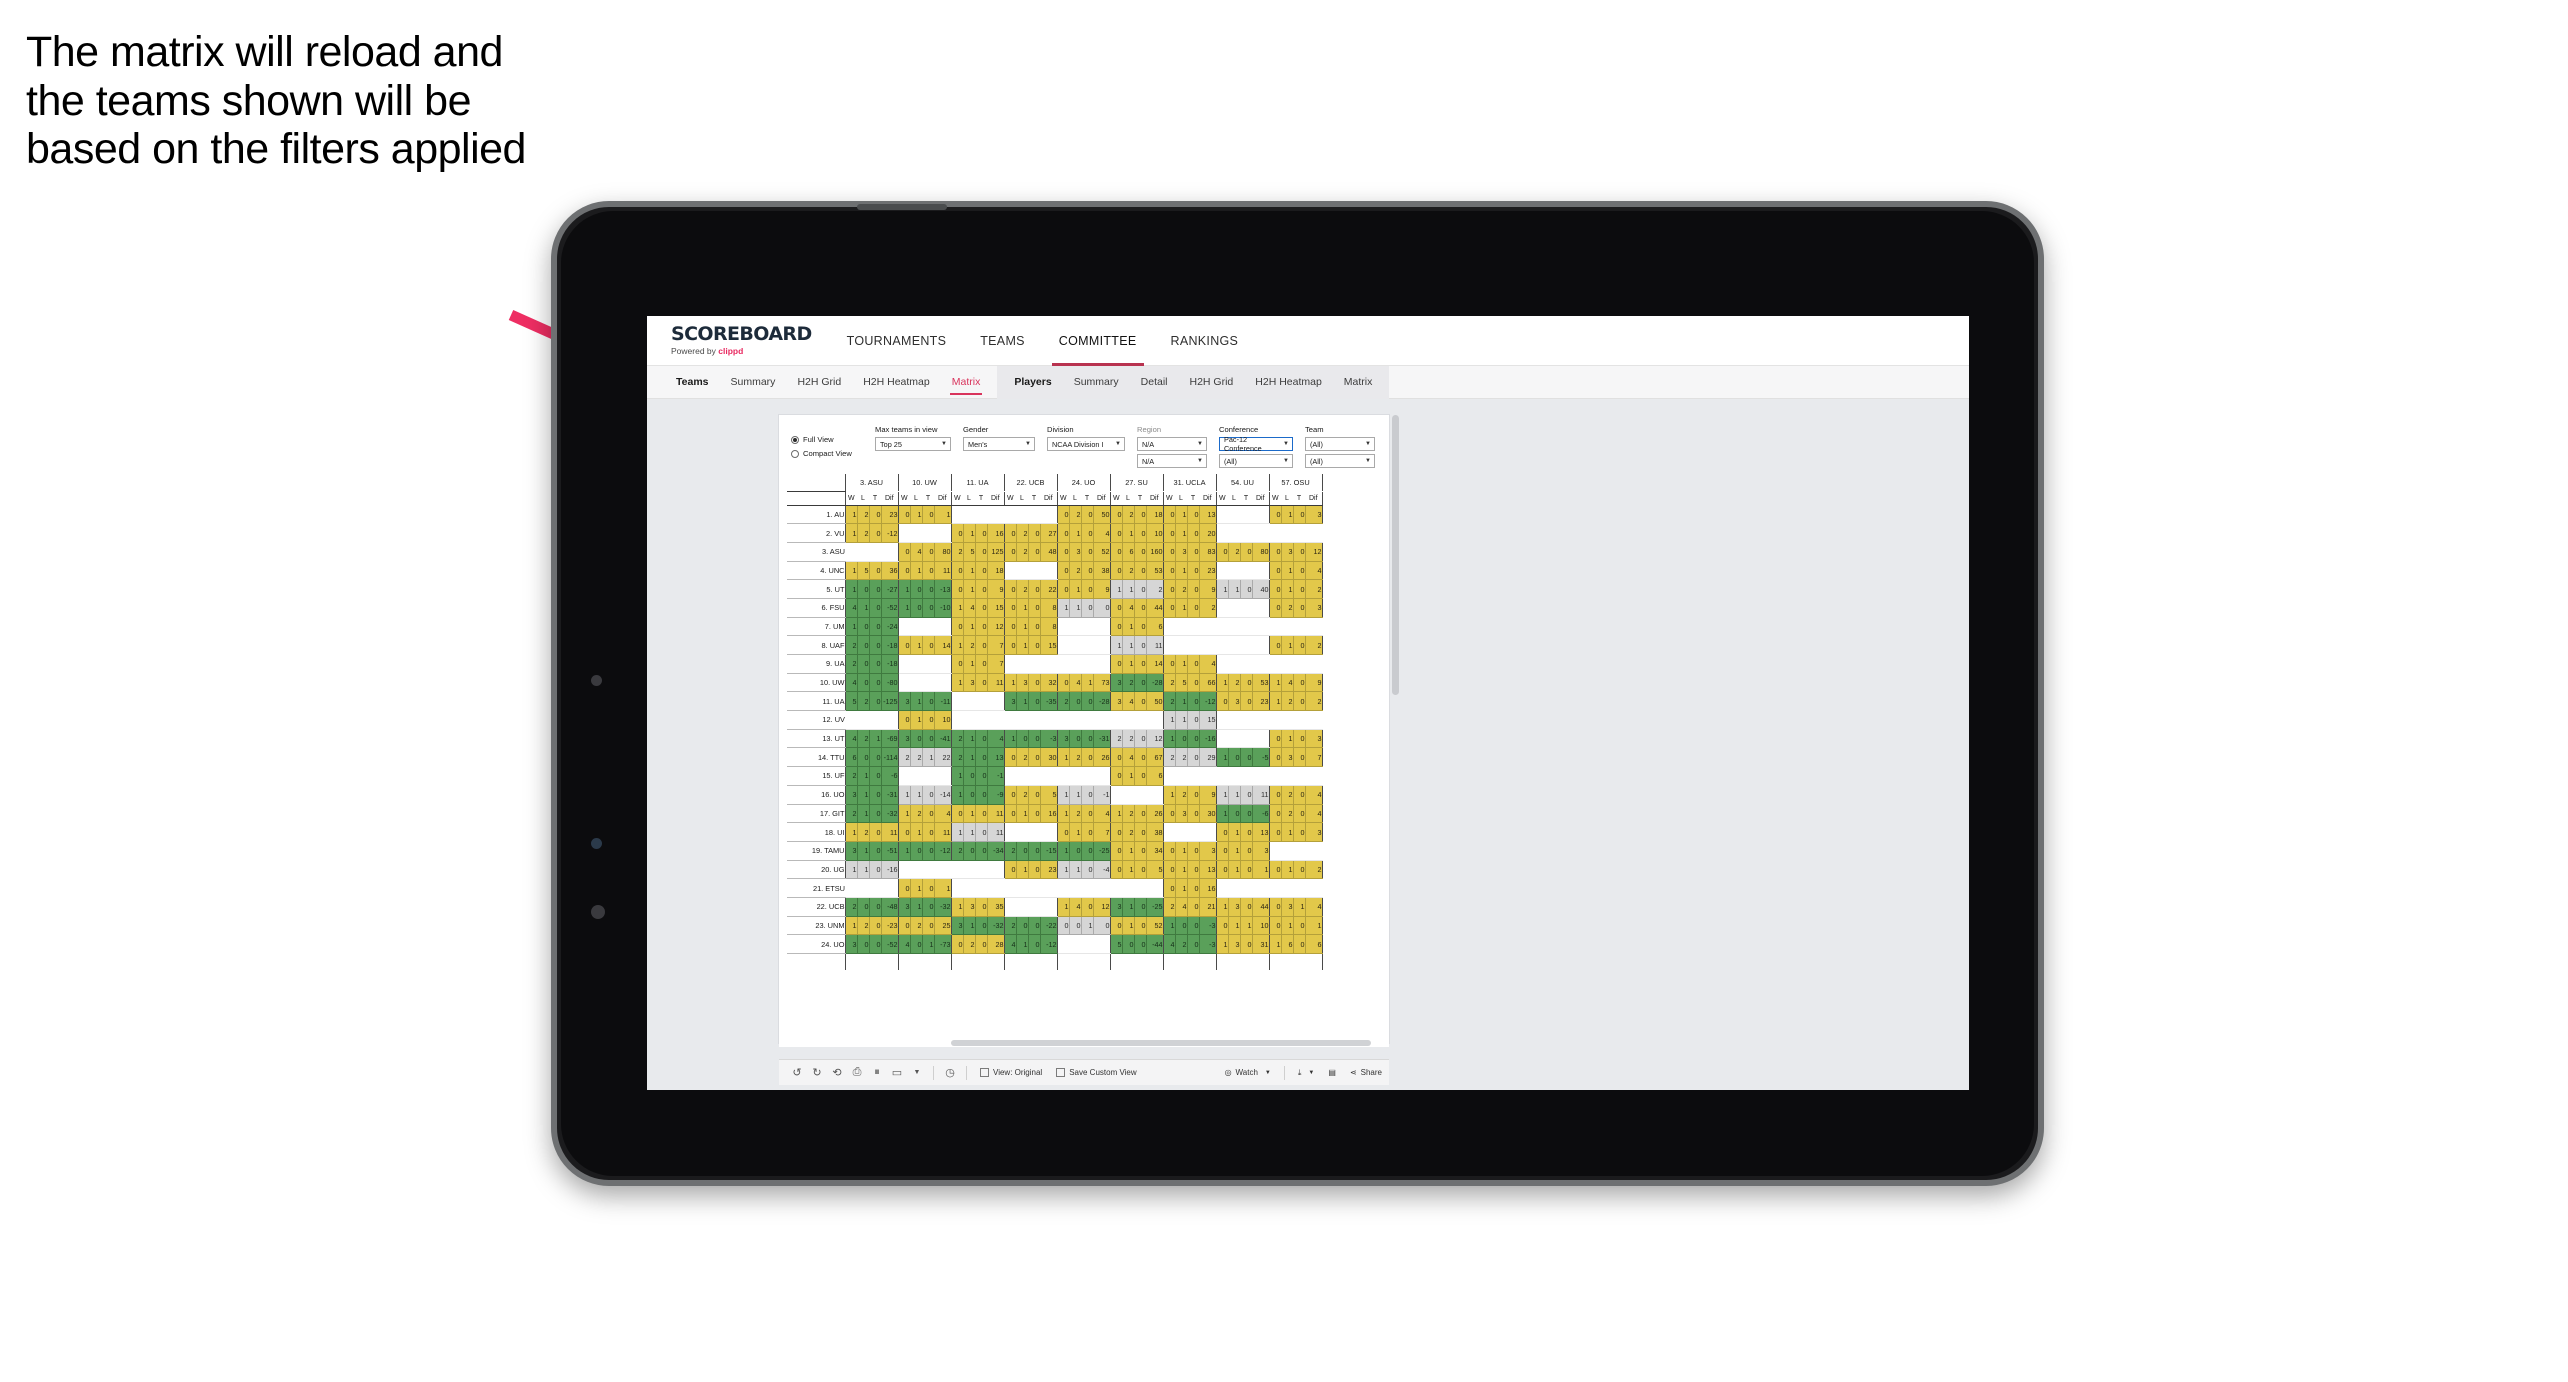 This screenshot has width=2568, height=1382. I want to click on matrix-cell: 26, so click(1101, 757).